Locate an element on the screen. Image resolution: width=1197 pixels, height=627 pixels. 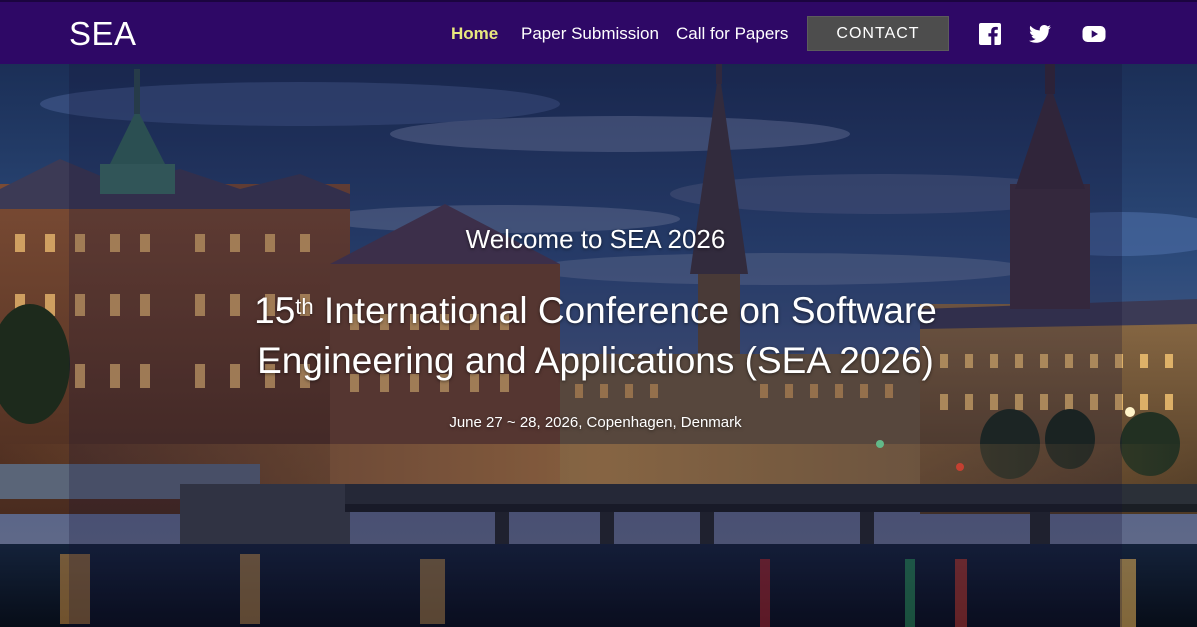
welcome-heading: Welcome to SEA 2026 is located at coordinates (595, 239).